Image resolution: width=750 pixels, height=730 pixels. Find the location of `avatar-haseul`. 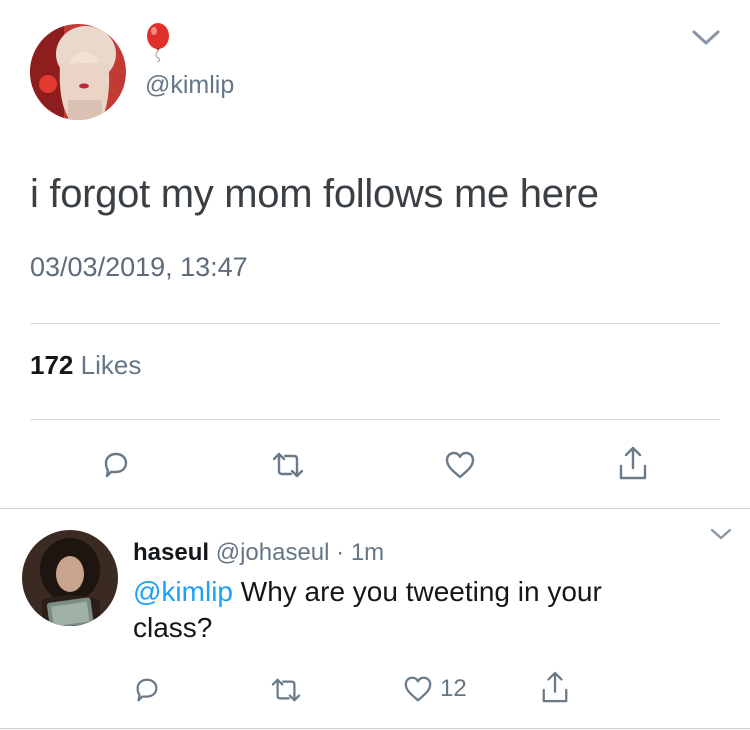

avatar-haseul is located at coordinates (70, 578).